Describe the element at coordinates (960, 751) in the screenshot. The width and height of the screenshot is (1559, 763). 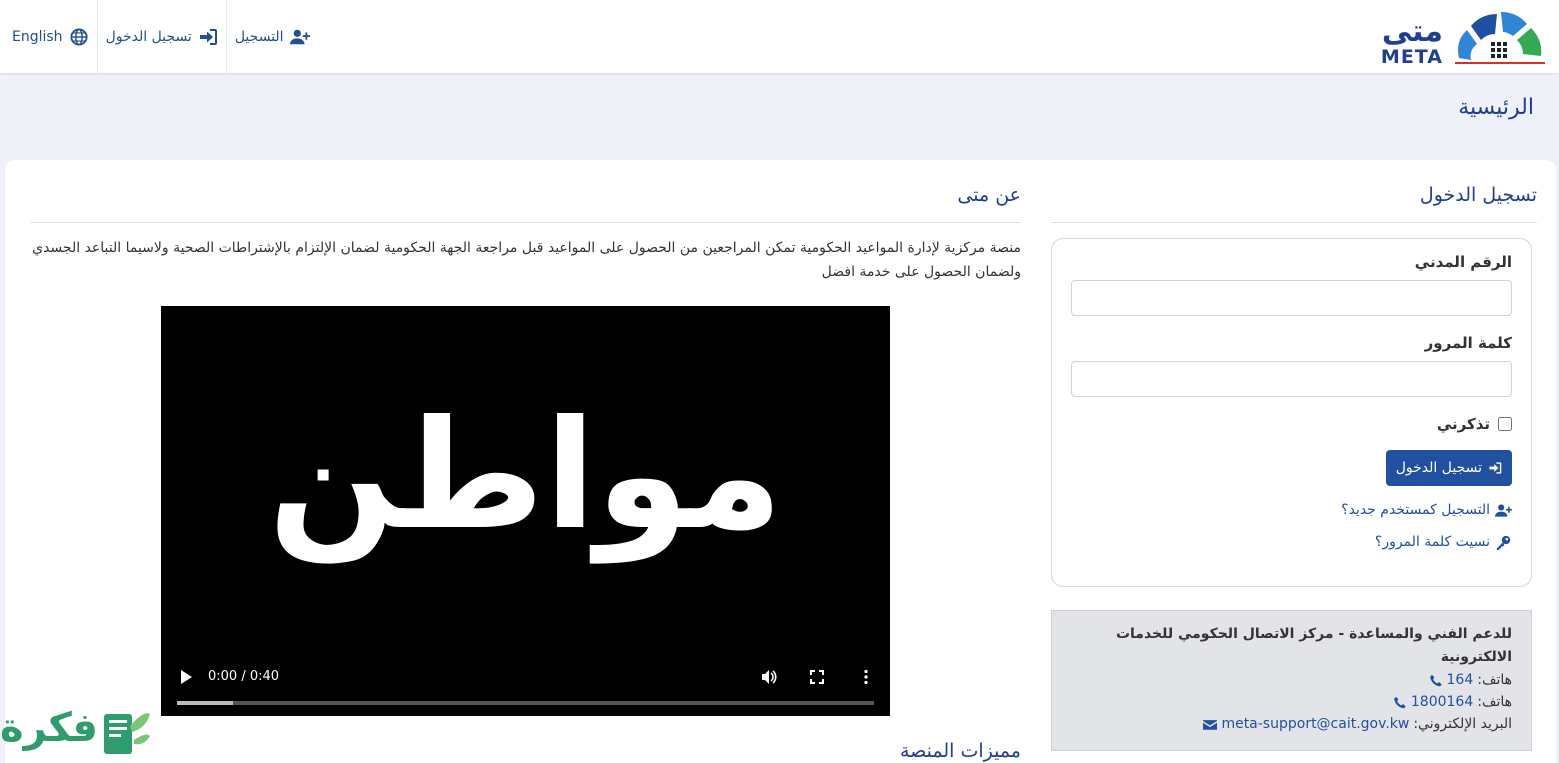
I see `features-title: مميزات المنصة` at that location.